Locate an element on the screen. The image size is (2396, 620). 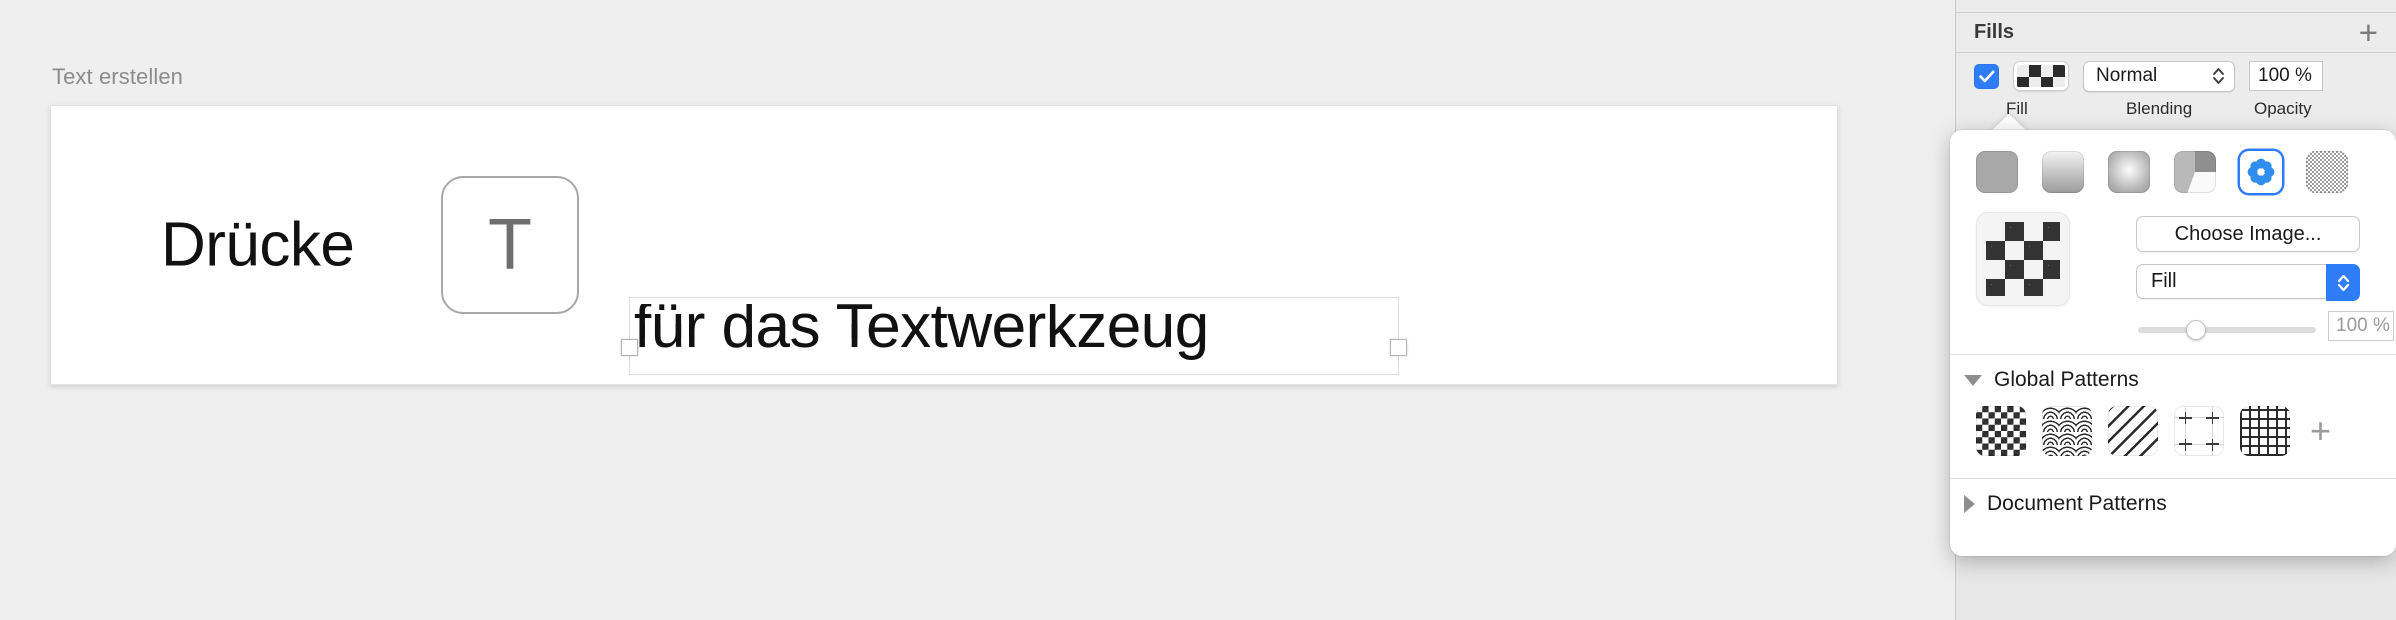
global-patterns-header: Global Patterns is located at coordinates (2051, 380).